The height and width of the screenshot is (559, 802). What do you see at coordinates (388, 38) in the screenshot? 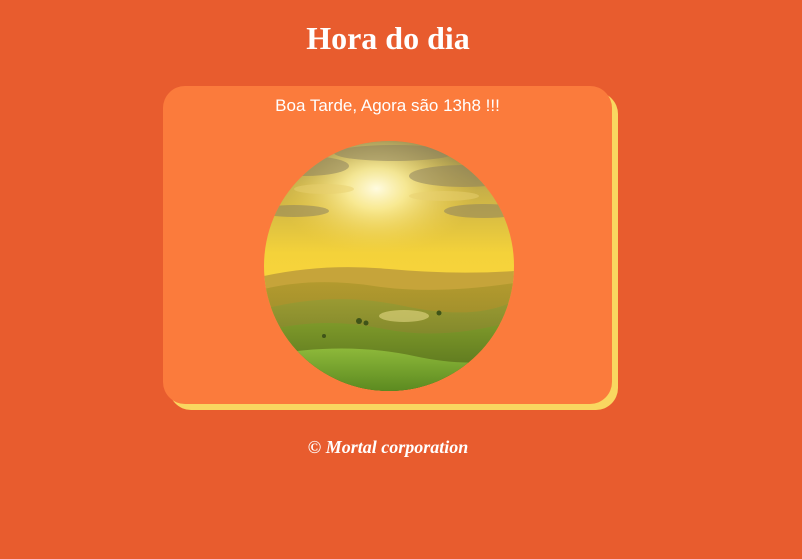
I see `page-title: Hora do dia` at bounding box center [388, 38].